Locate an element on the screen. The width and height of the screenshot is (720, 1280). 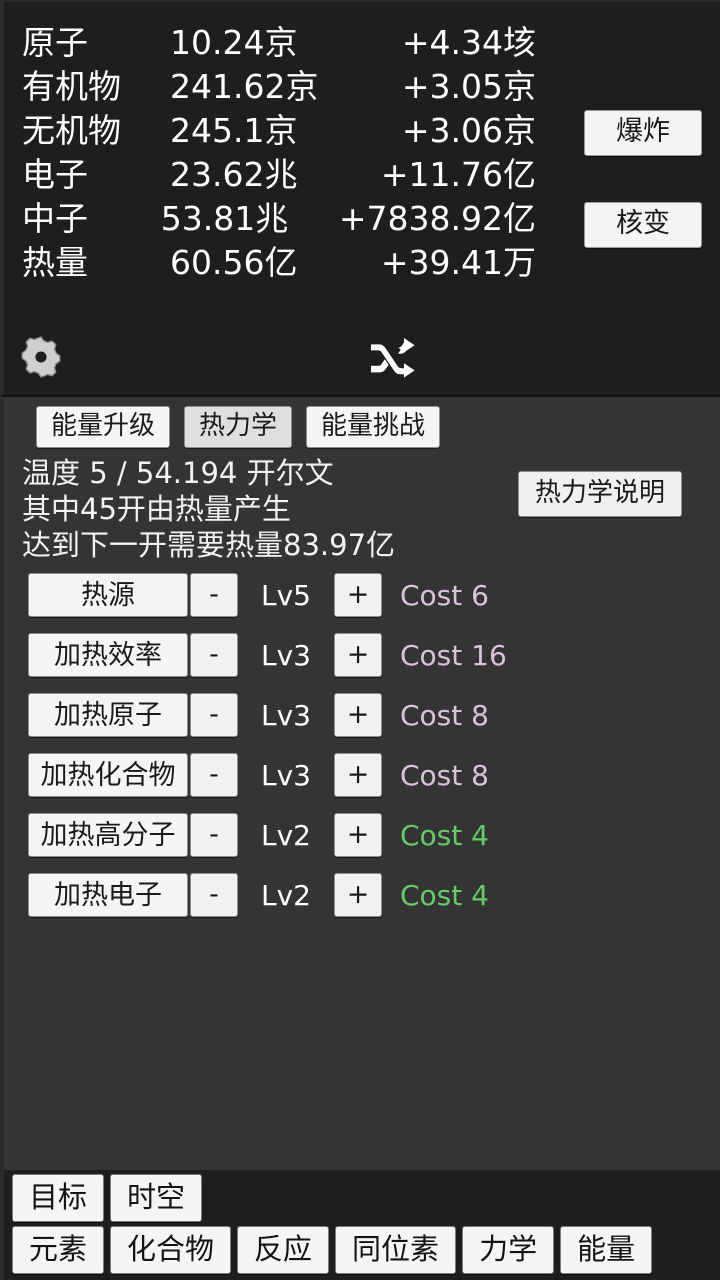
primary-nav-row: 元素 化合物 反应 同位素 力学 能量 is located at coordinates (362, 1251).